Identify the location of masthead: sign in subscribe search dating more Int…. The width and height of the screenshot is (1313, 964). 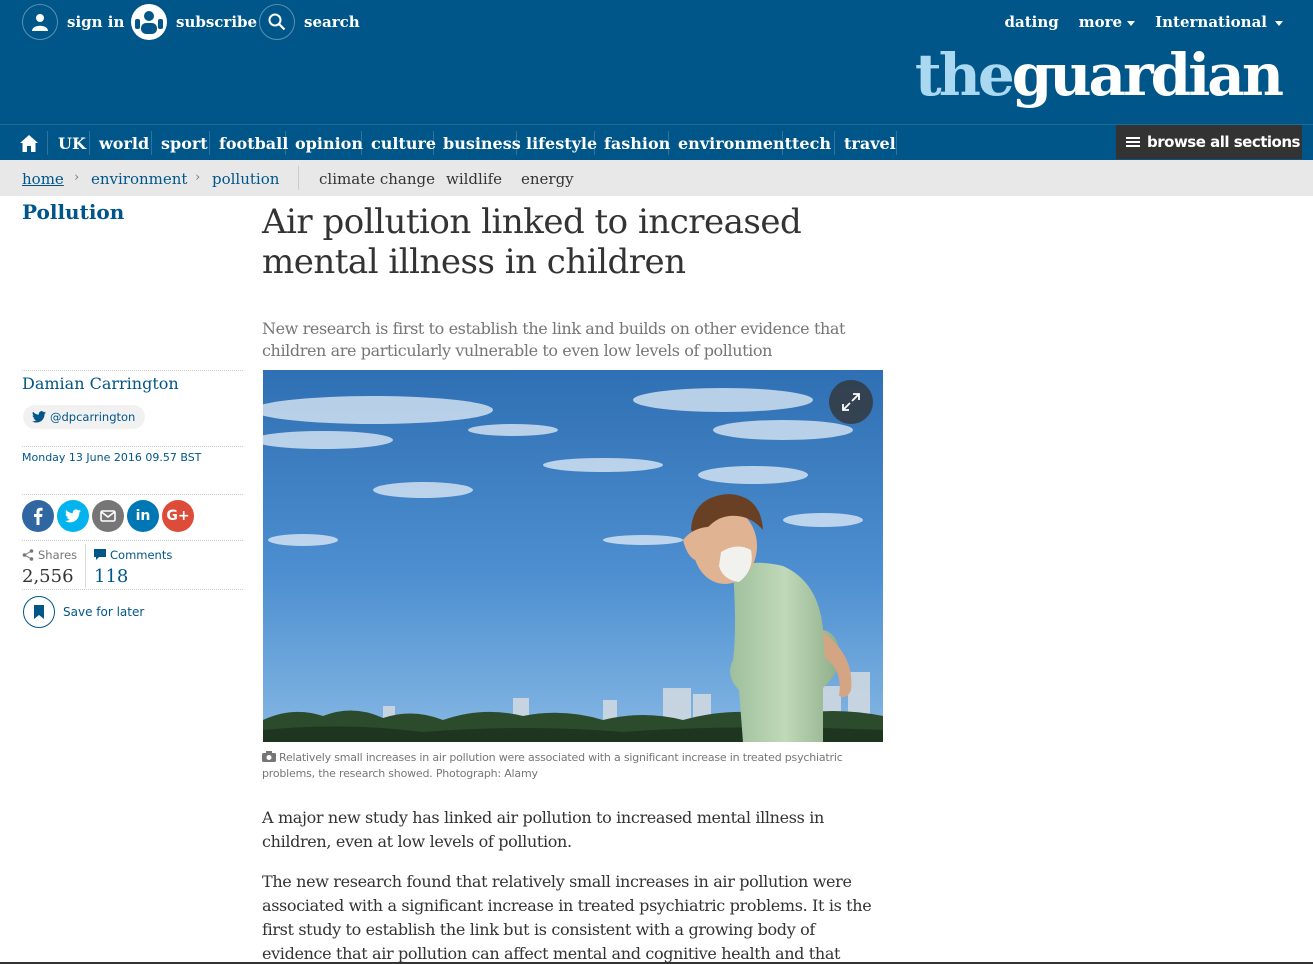
(656, 62).